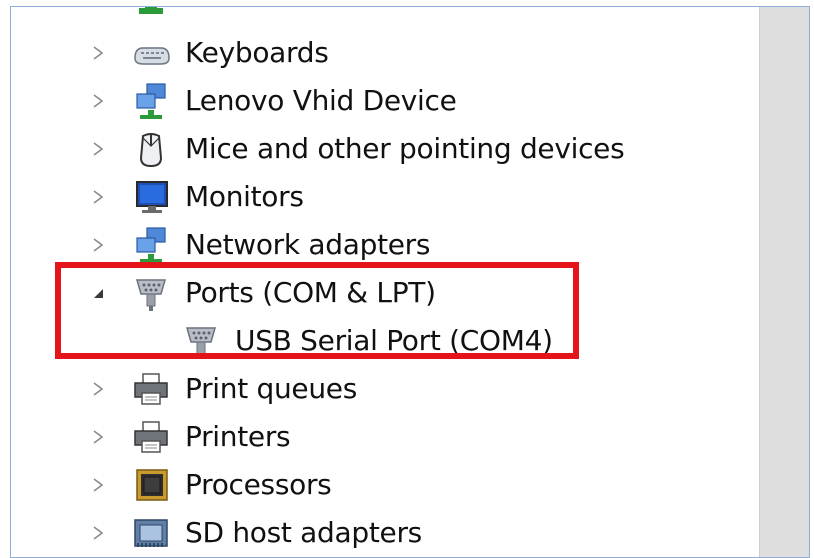 The image size is (814, 558). What do you see at coordinates (98, 293) in the screenshot?
I see `collapse-arrow-icon` at bounding box center [98, 293].